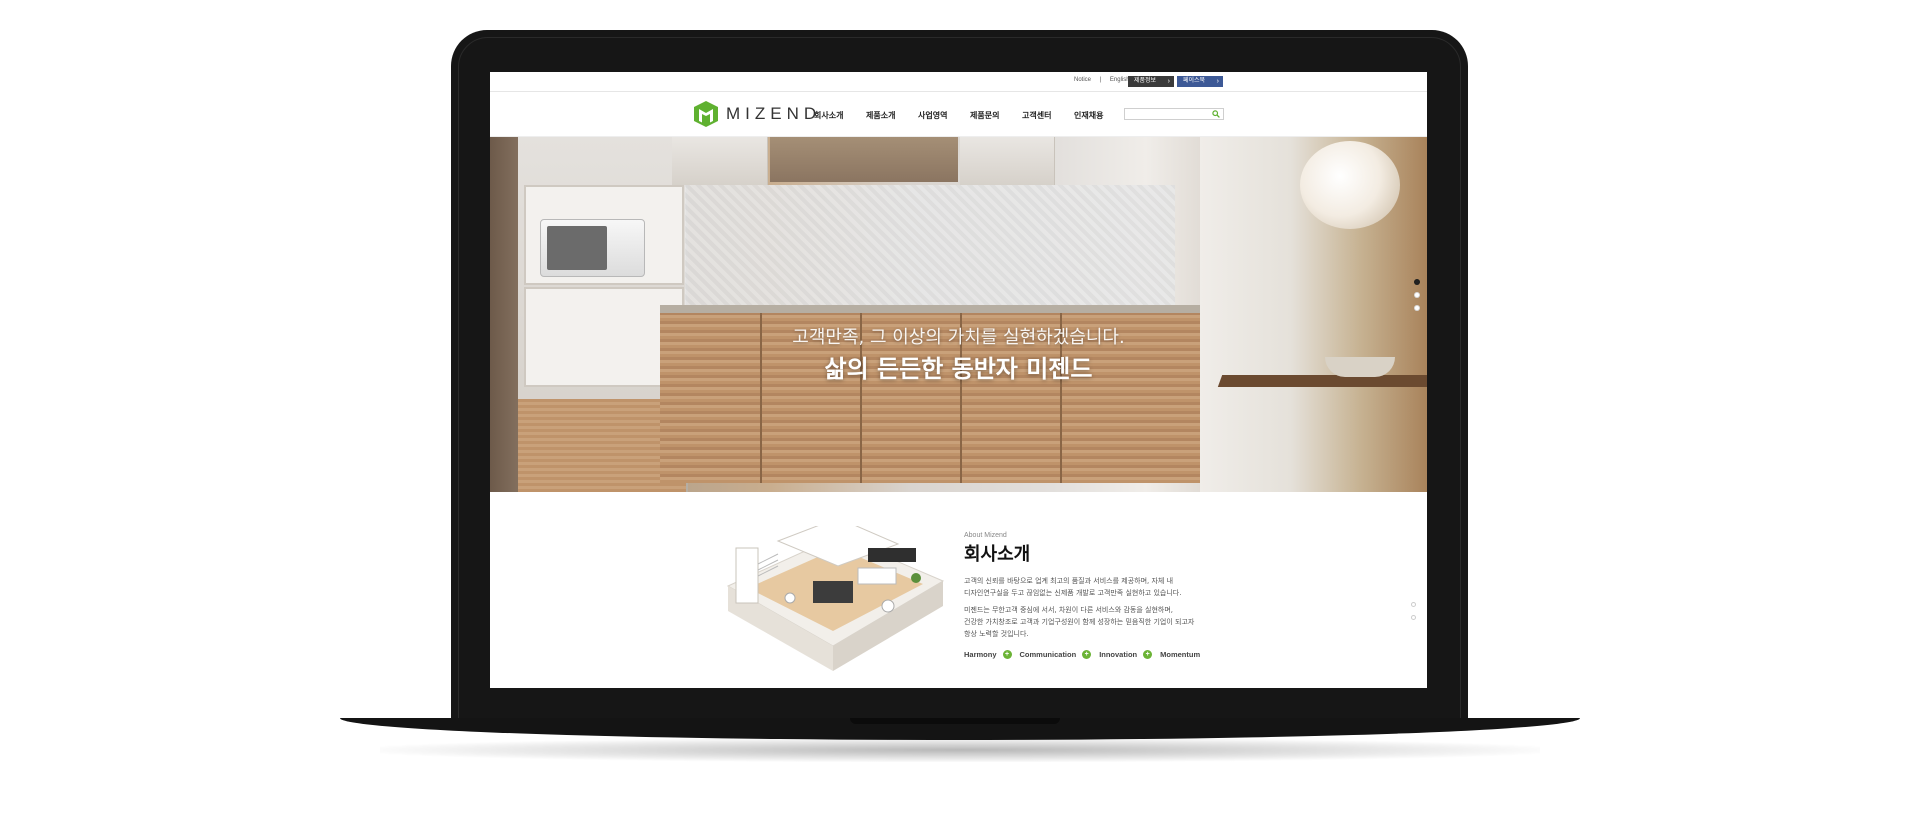 The height and width of the screenshot is (831, 1920). I want to click on menu-item-inquiry: 제품문의, so click(996, 115).